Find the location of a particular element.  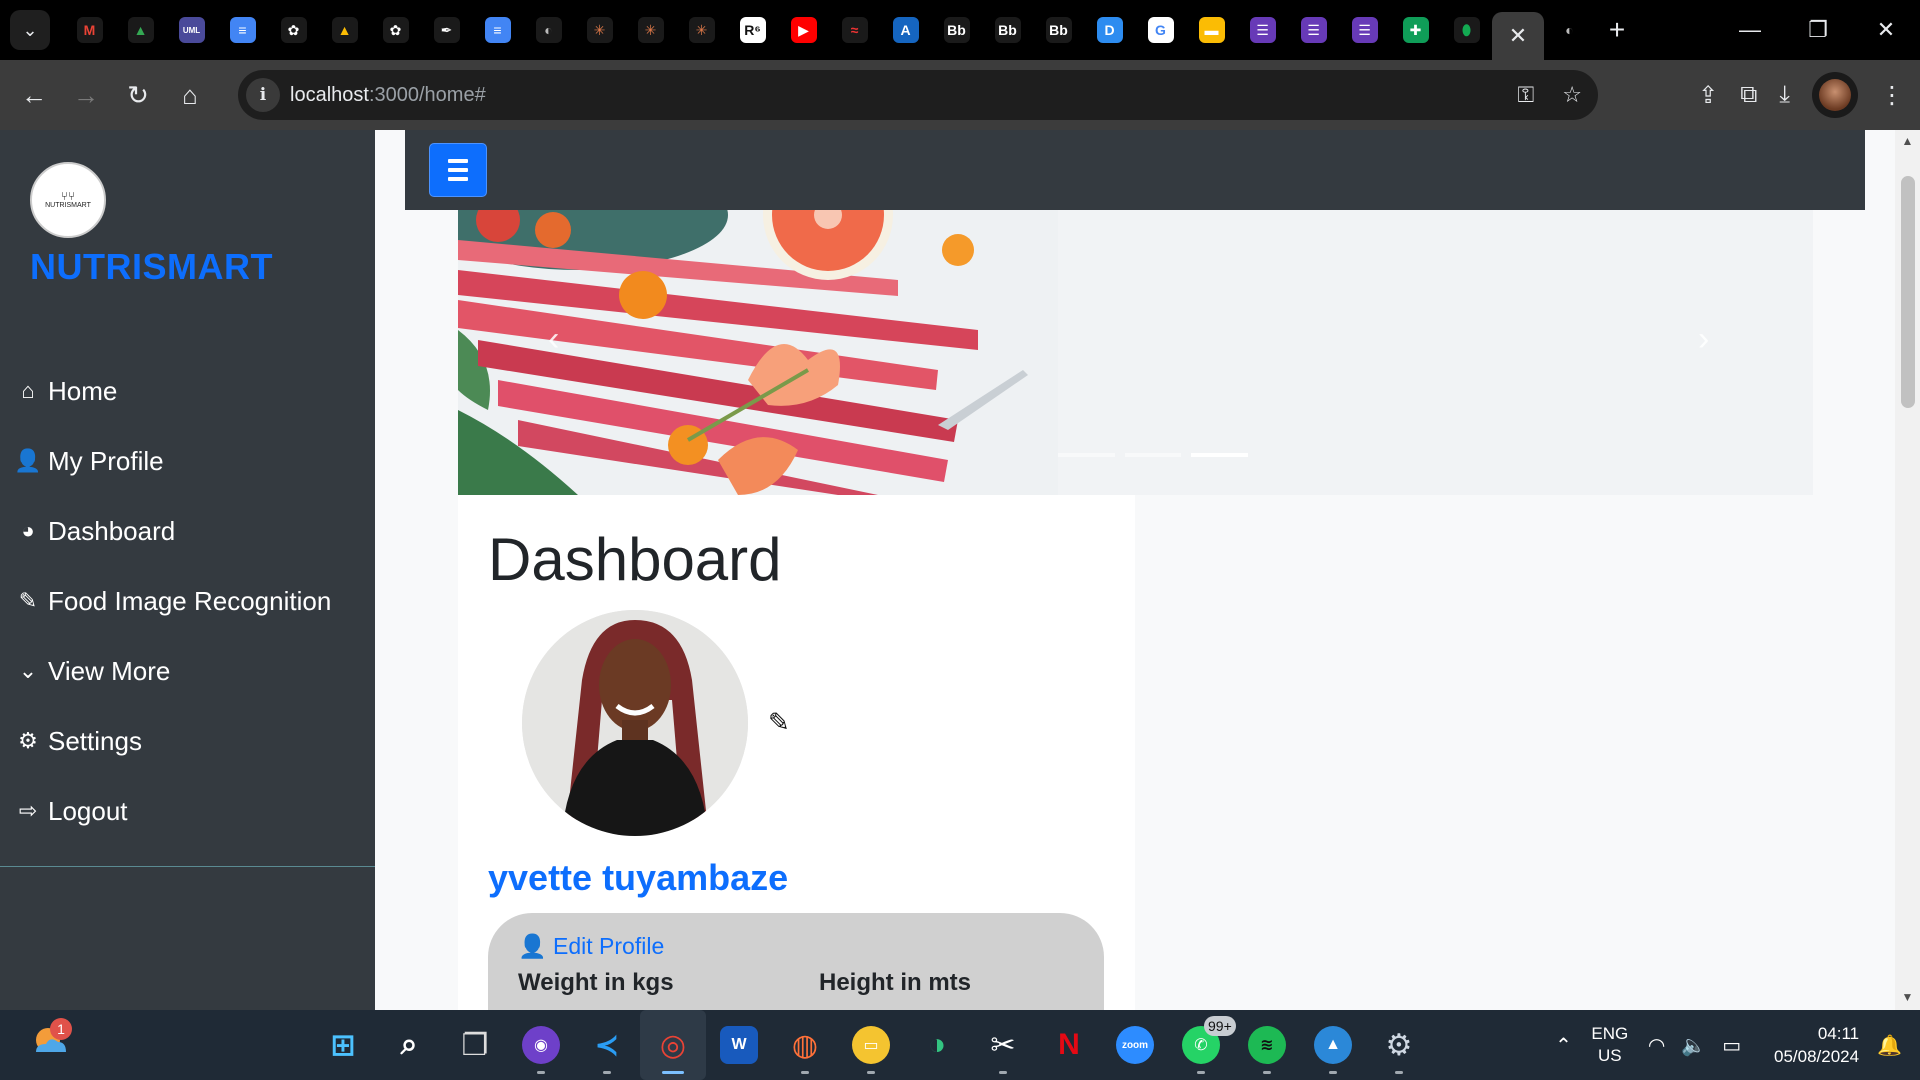

reload-icon: ↻ is located at coordinates (138, 95).